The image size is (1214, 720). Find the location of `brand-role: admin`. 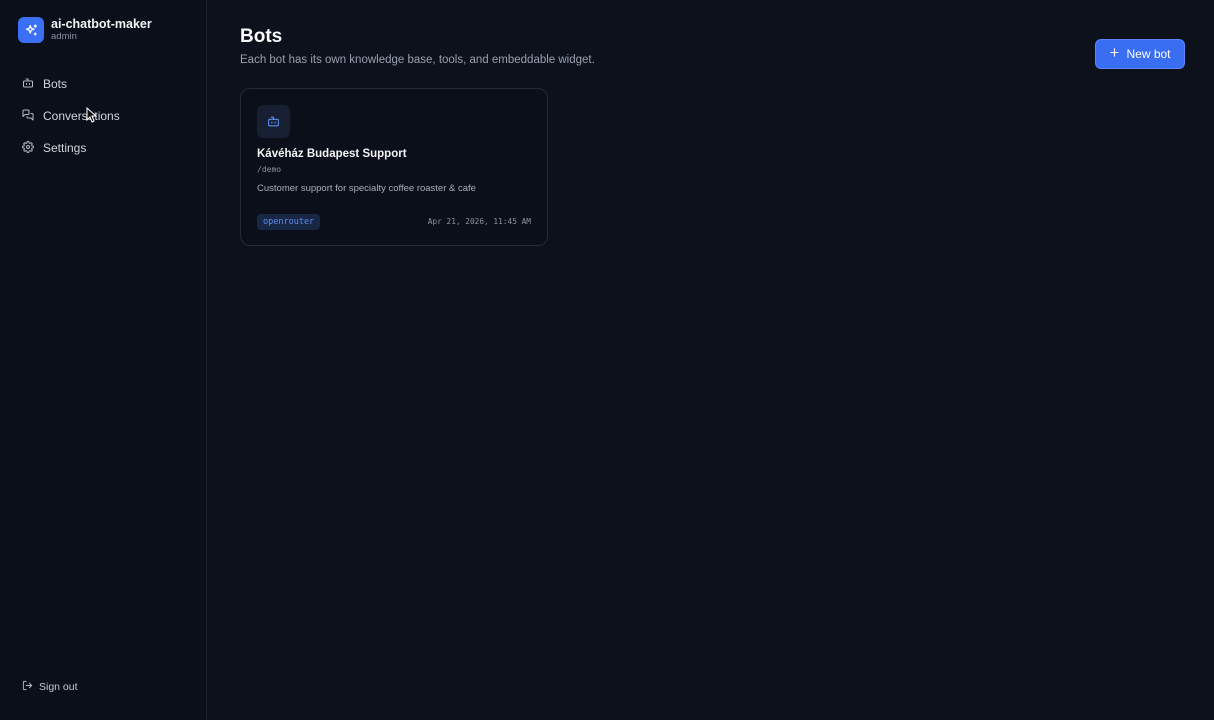

brand-role: admin is located at coordinates (64, 37).